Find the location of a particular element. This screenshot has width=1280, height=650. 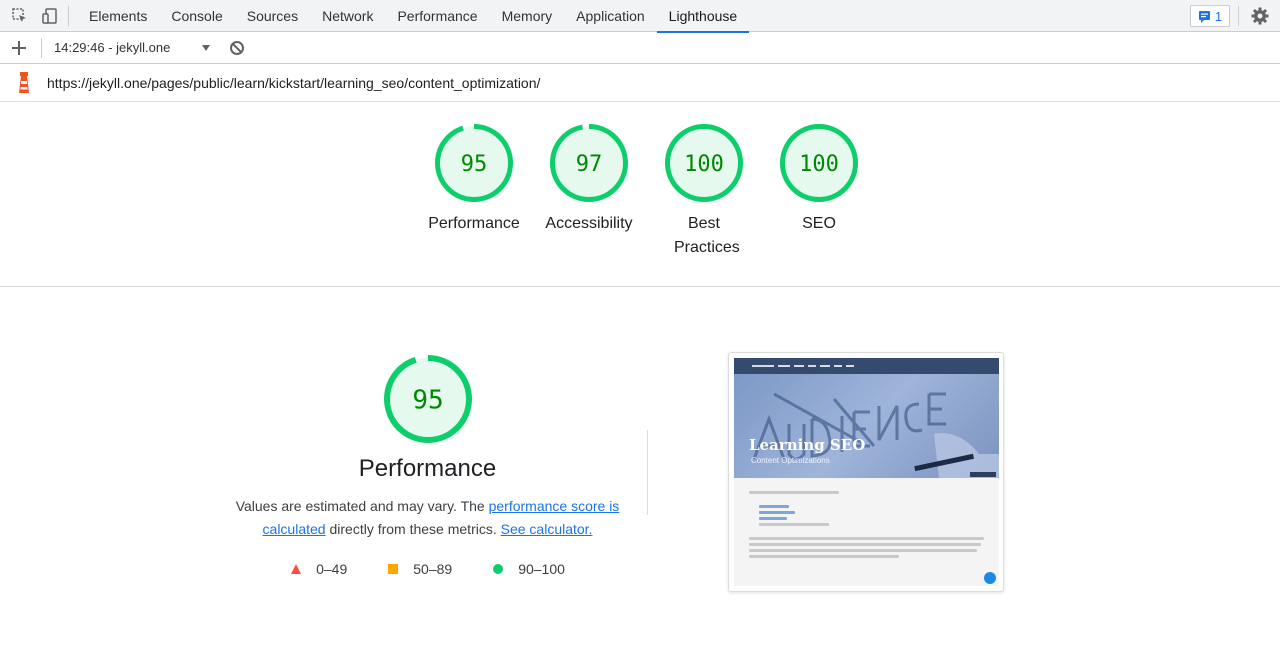

block-icon is located at coordinates (237, 48).